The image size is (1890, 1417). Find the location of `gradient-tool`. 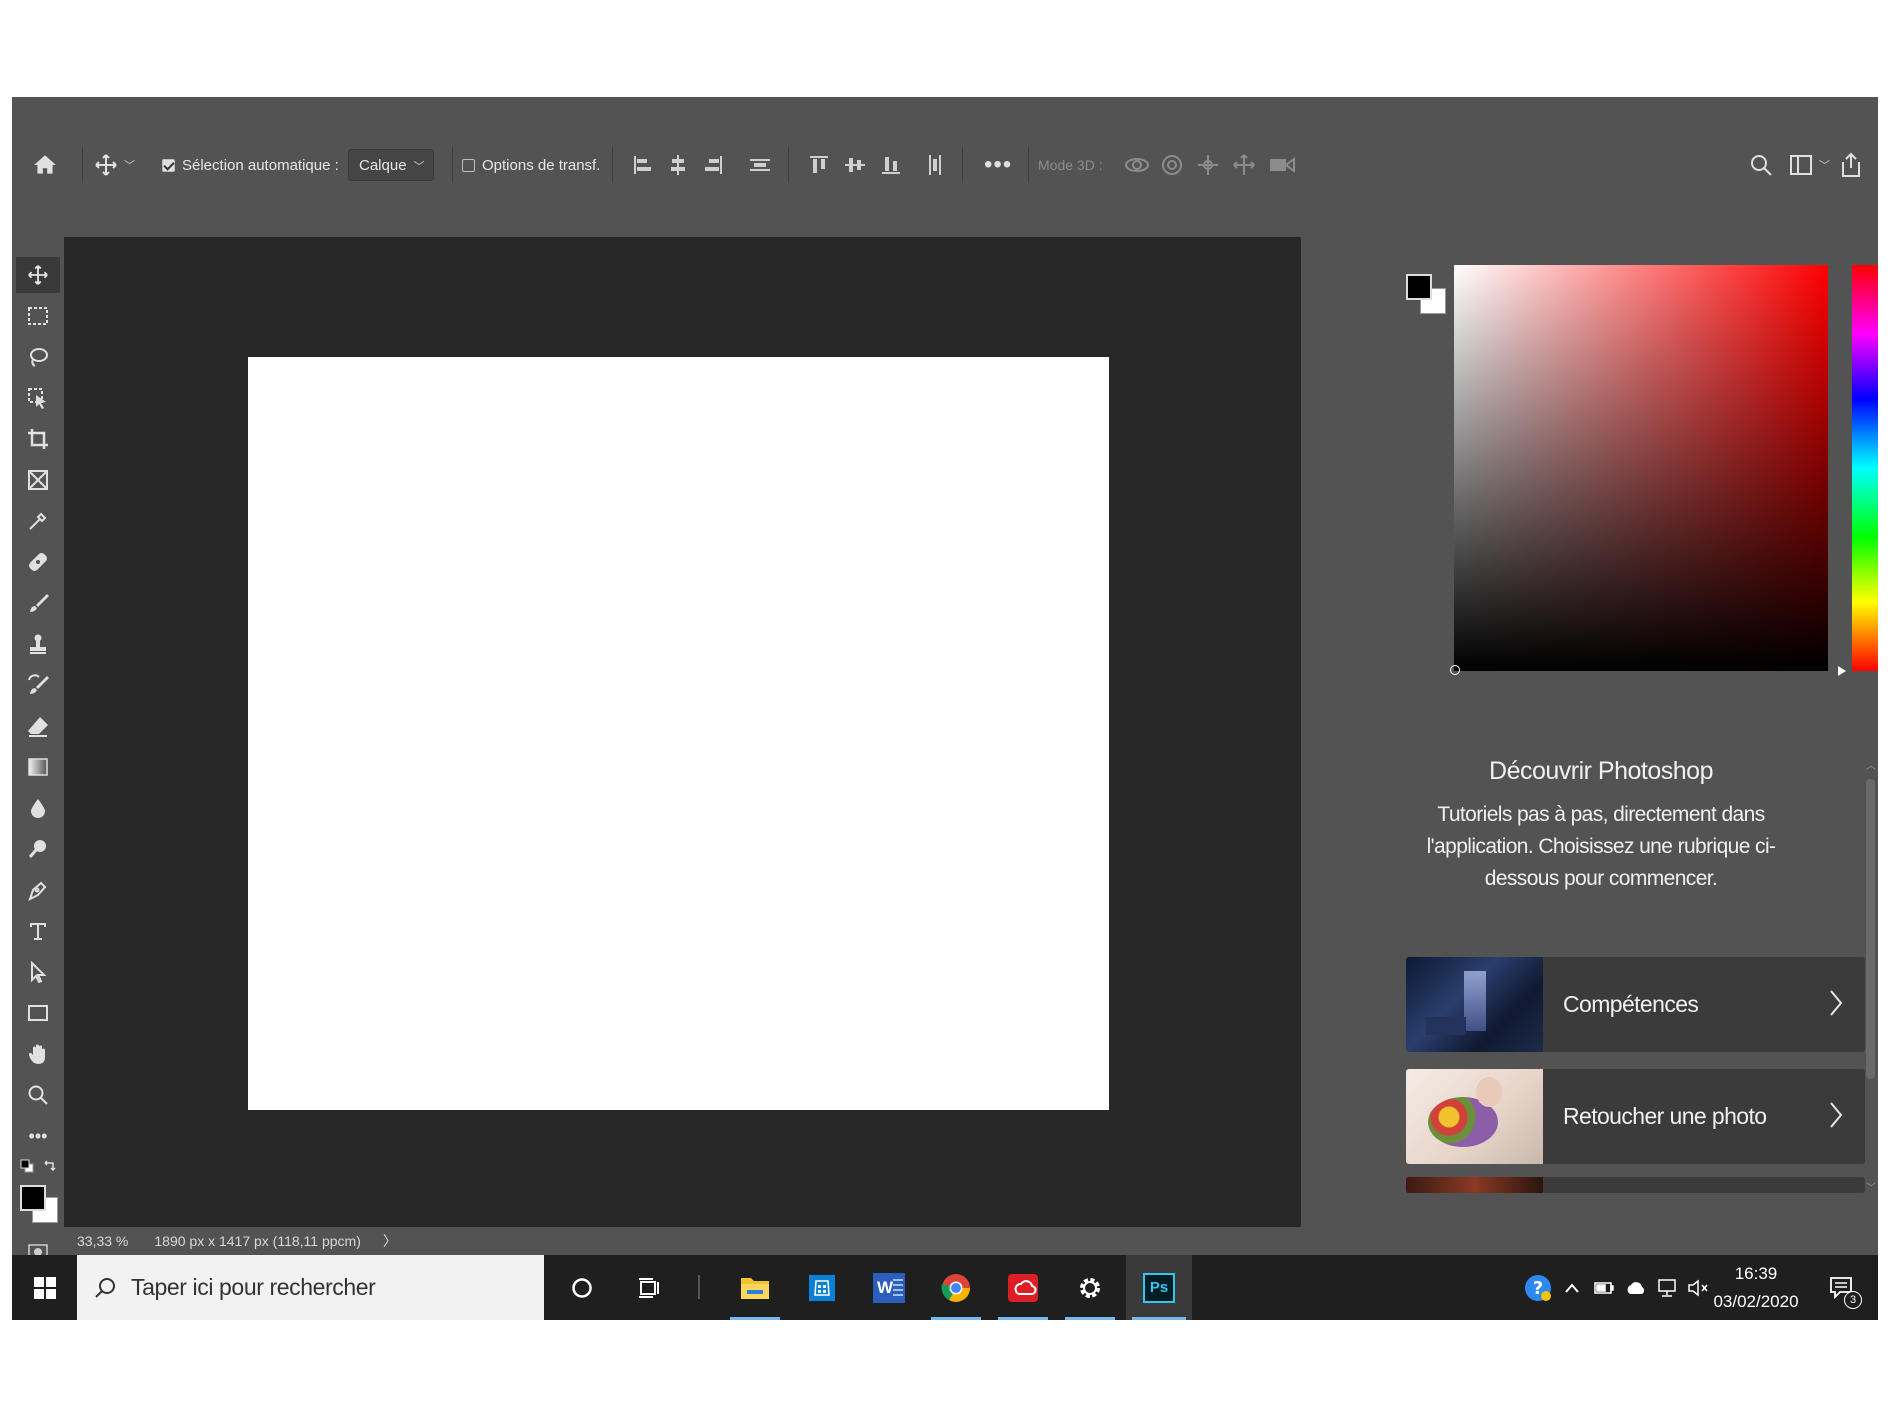

gradient-tool is located at coordinates (38, 767).